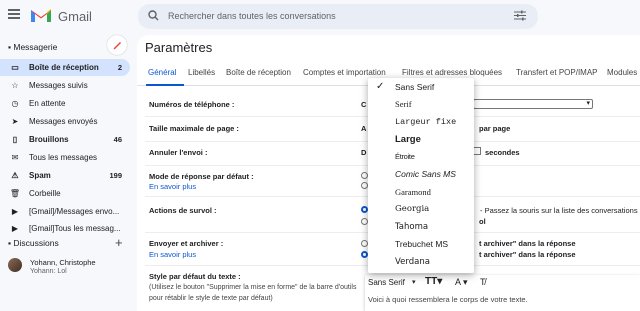  What do you see at coordinates (364, 243) in the screenshot?
I see `send-archive-show-radio` at bounding box center [364, 243].